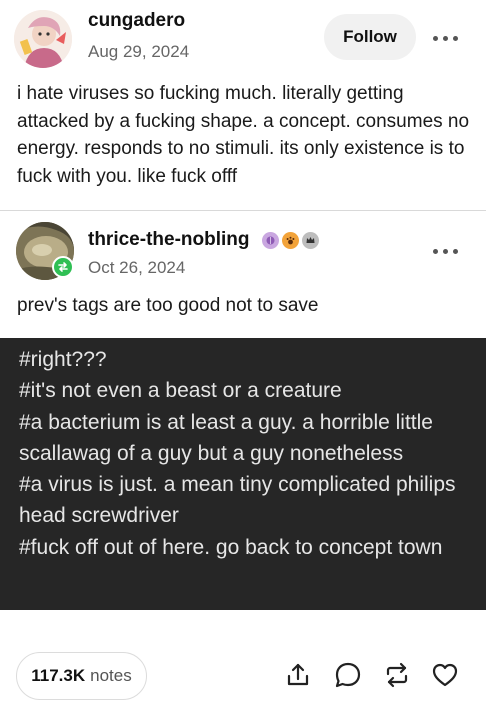 This screenshot has height=716, width=486. I want to click on reblog-badge-icon, so click(63, 267).